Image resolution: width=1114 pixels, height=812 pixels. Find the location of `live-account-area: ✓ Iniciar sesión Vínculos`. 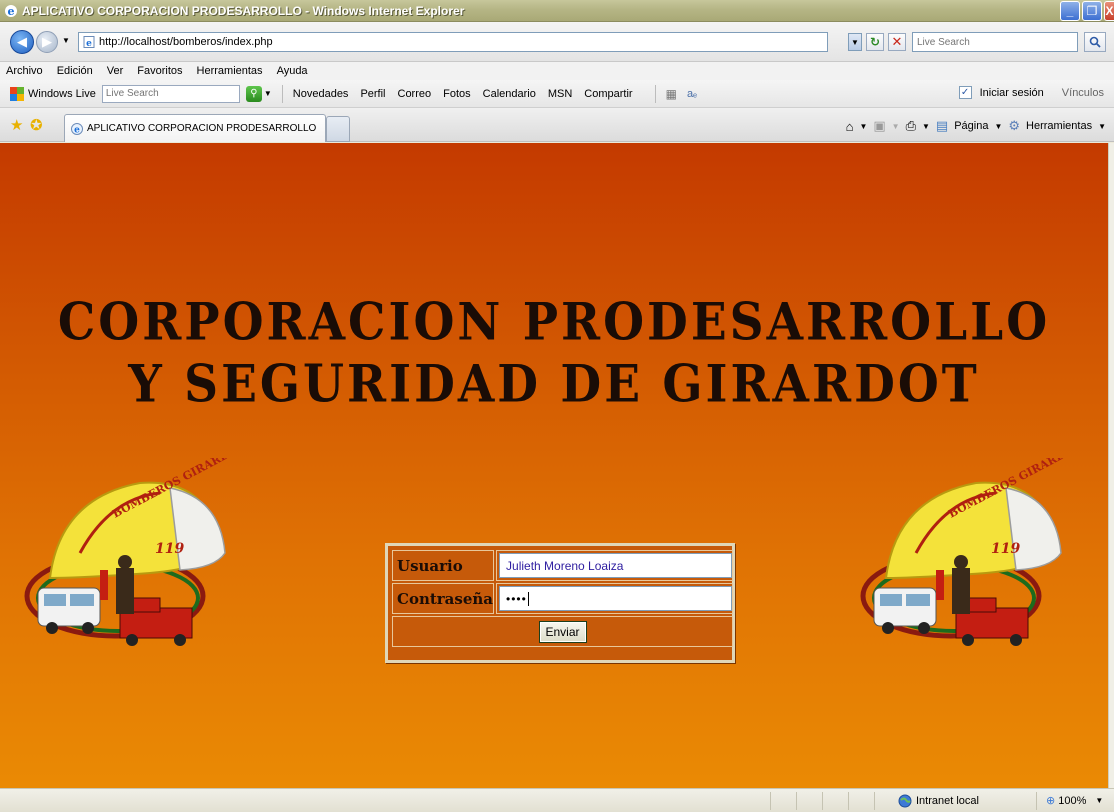

live-account-area: ✓ Iniciar sesión Vínculos is located at coordinates (1031, 92).